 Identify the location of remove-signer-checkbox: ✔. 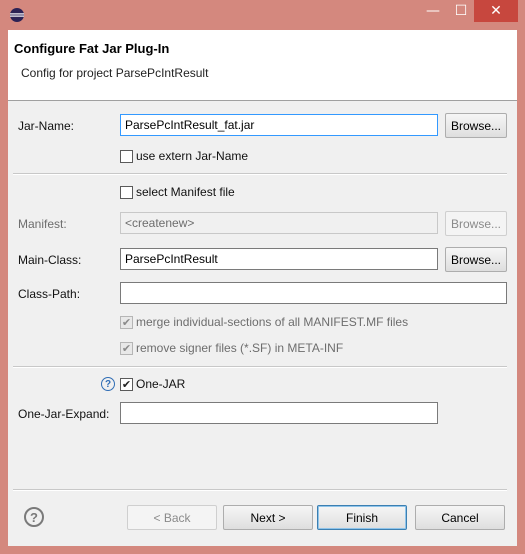
(126, 348).